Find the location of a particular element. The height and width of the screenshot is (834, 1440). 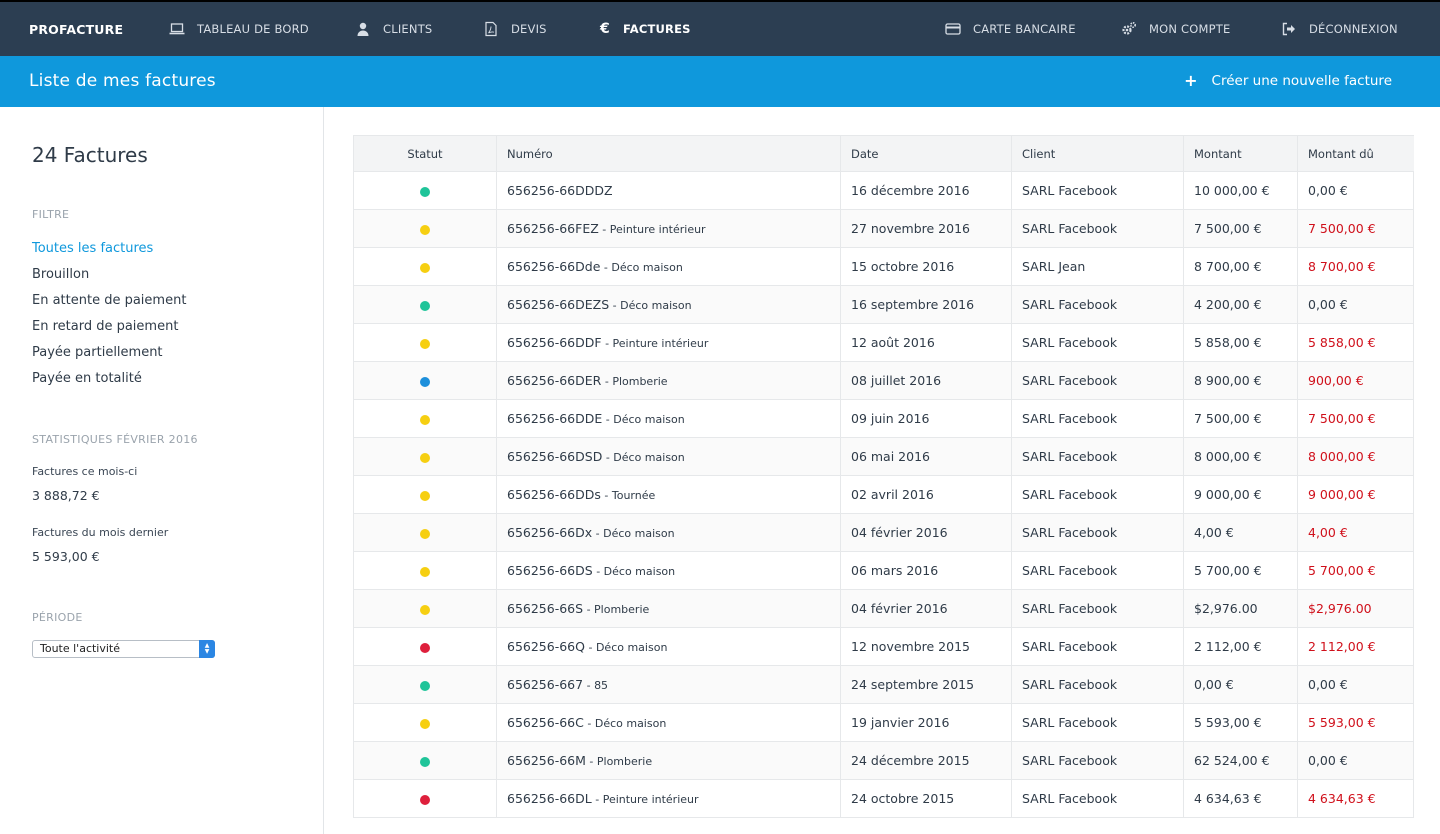

amount-due-cell: 0,00 € is located at coordinates (1355, 304).